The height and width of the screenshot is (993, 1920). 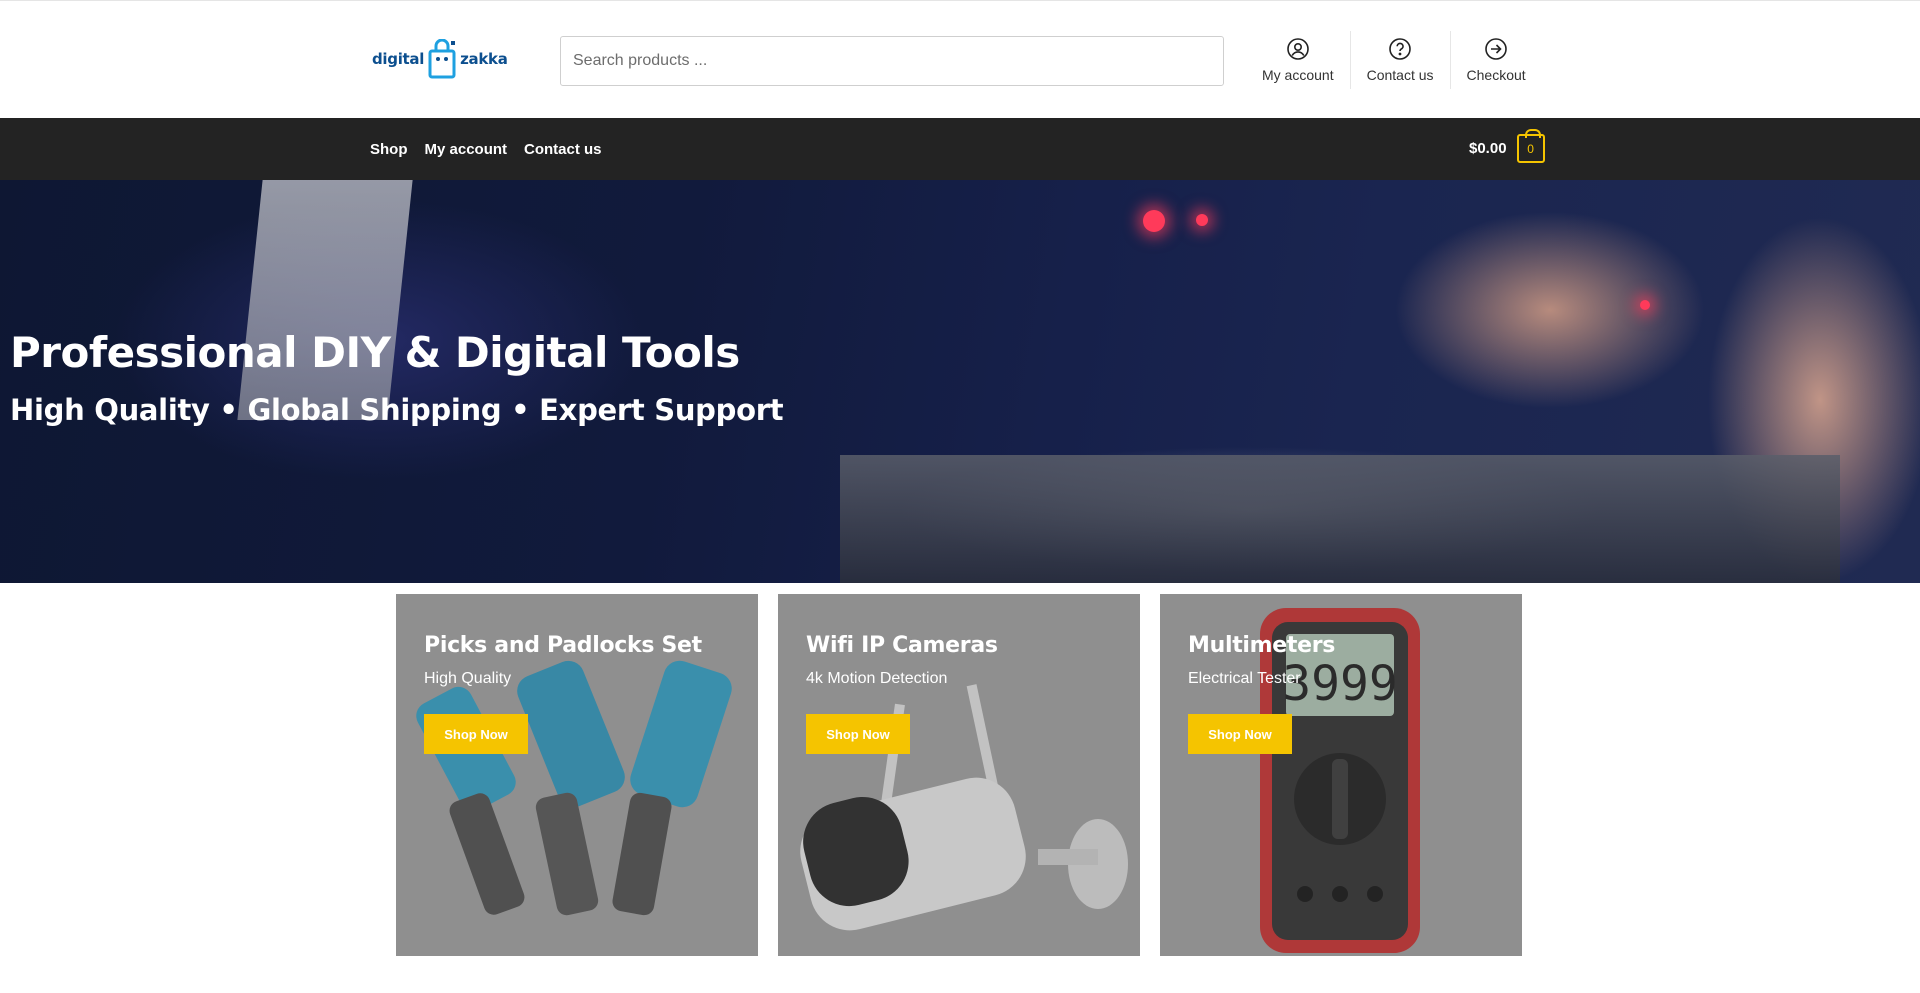 What do you see at coordinates (877, 678) in the screenshot?
I see `category-subtitle: 4k Motion Detection` at bounding box center [877, 678].